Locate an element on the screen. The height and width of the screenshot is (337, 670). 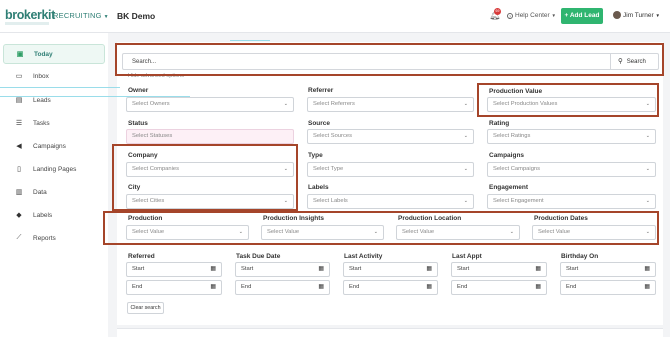
sidebar-item-reports: ⟋ Reports is located at coordinates (54, 238).